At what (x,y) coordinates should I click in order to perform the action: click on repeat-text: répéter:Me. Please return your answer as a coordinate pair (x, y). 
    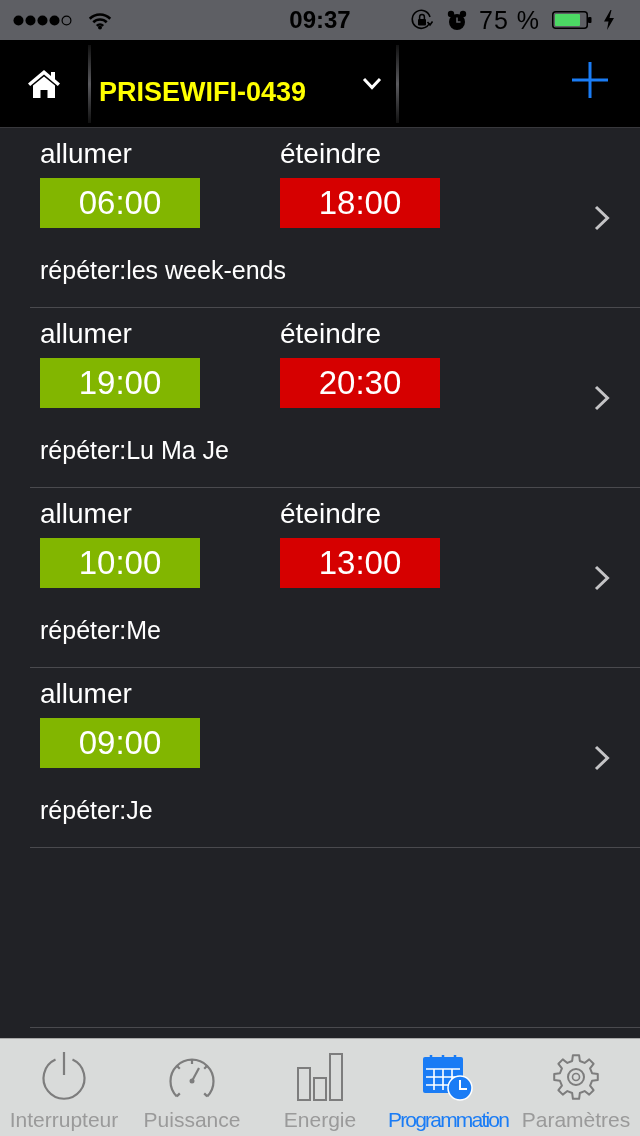
    Looking at the image, I should click on (100, 630).